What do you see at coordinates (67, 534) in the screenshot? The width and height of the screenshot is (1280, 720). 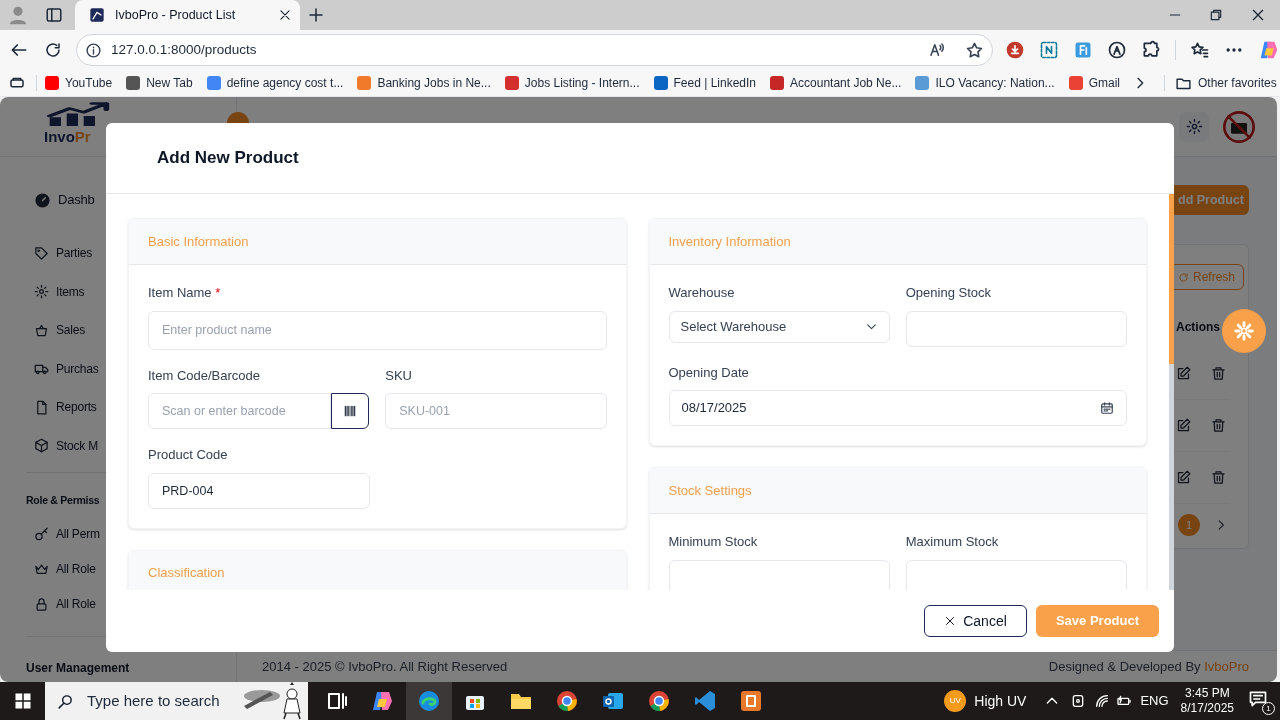 I see `sidebar-item: All Perm` at bounding box center [67, 534].